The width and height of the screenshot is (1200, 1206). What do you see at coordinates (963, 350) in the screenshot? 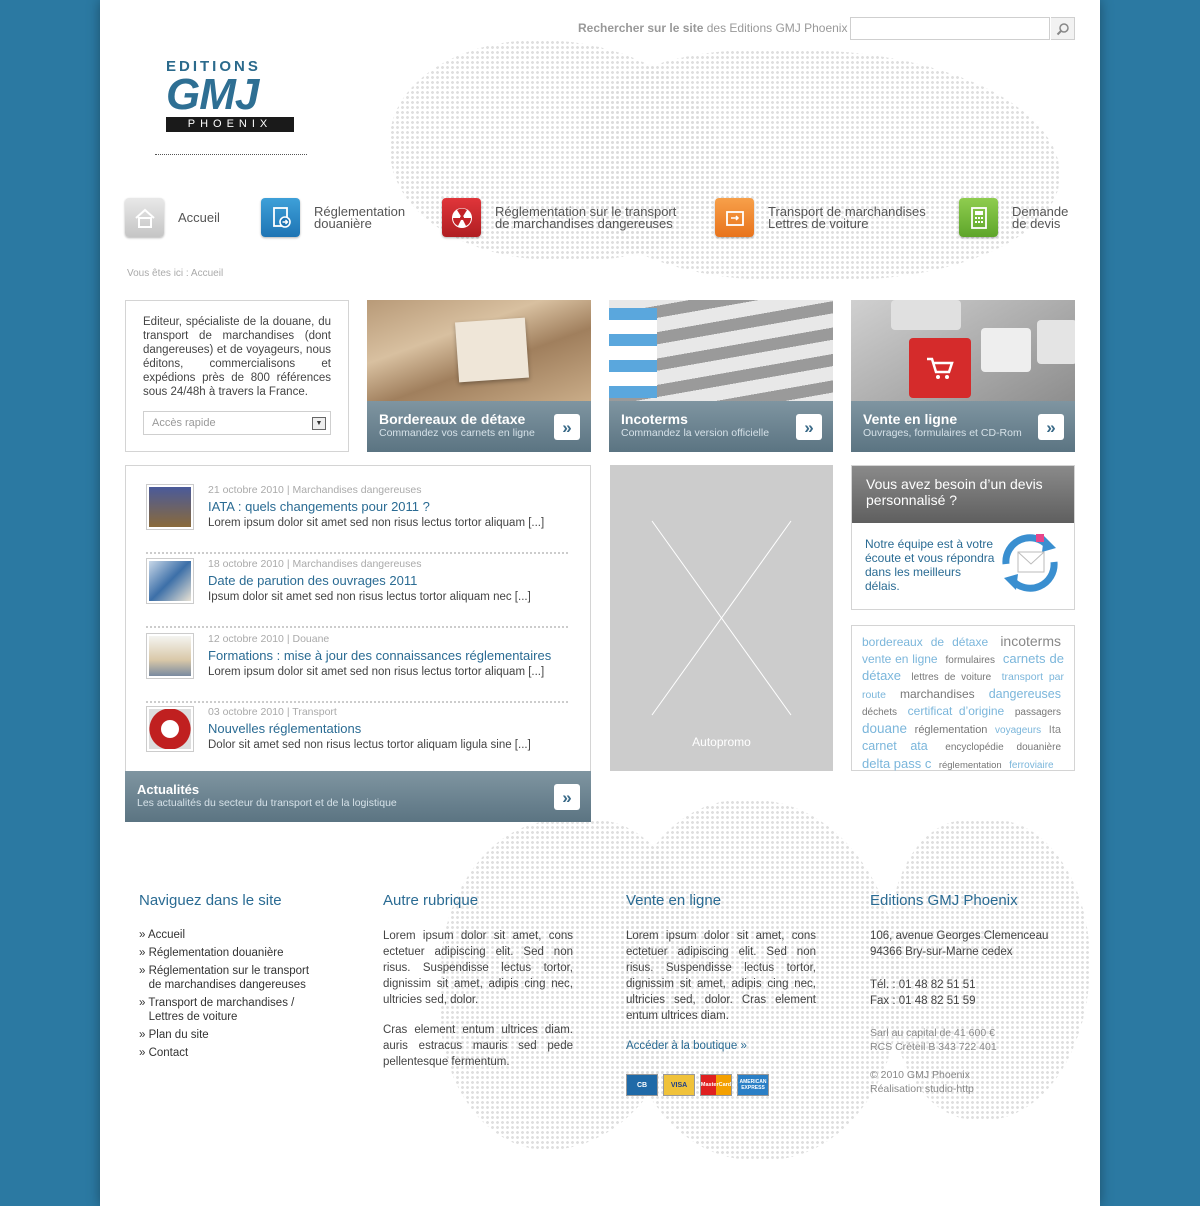
I see `keyboard-image` at bounding box center [963, 350].